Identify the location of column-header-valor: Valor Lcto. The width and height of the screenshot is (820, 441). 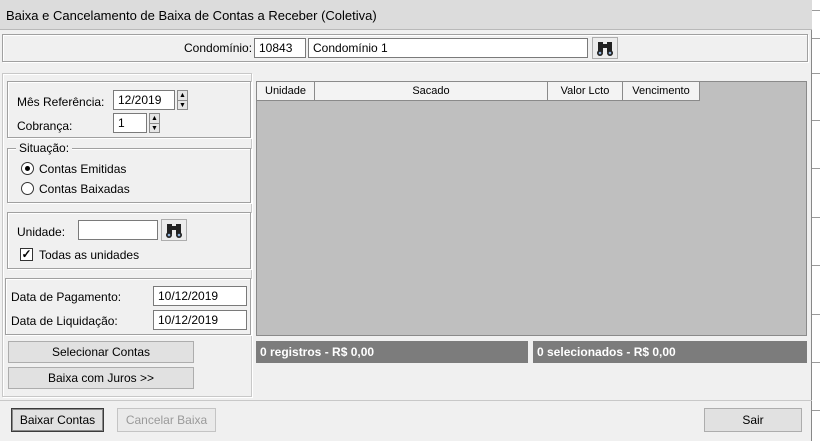
(585, 91).